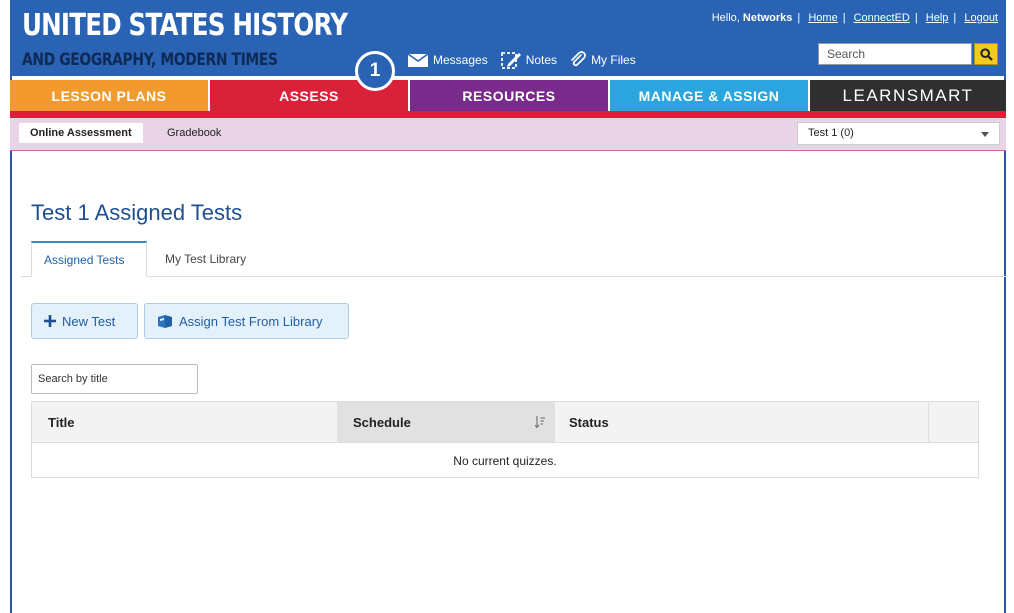  Describe the element at coordinates (165, 321) in the screenshot. I see `book-icon` at that location.